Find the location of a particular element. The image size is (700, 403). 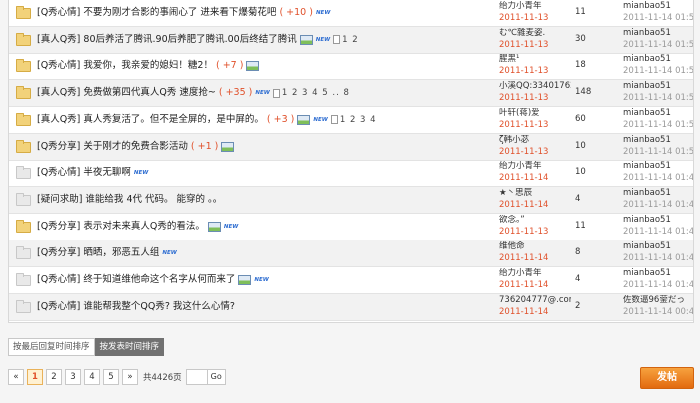

thread-author: ★丶思辰 2011-11-14 is located at coordinates (535, 199).